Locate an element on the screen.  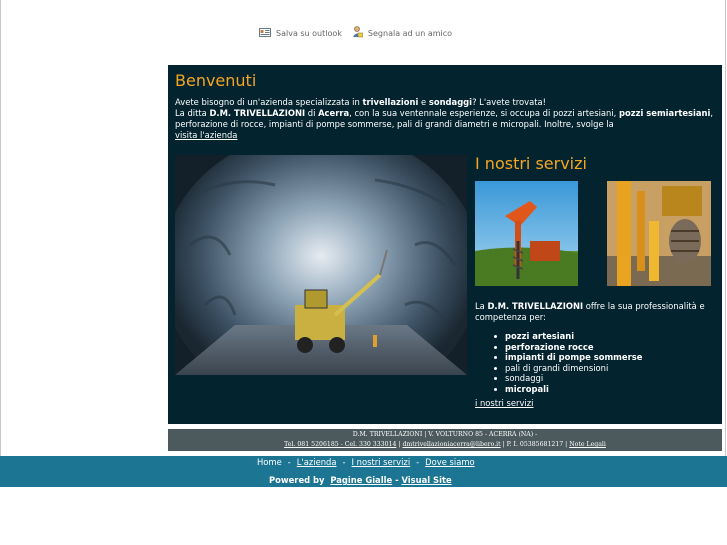
list-item: sondaggi is located at coordinates (568, 378).